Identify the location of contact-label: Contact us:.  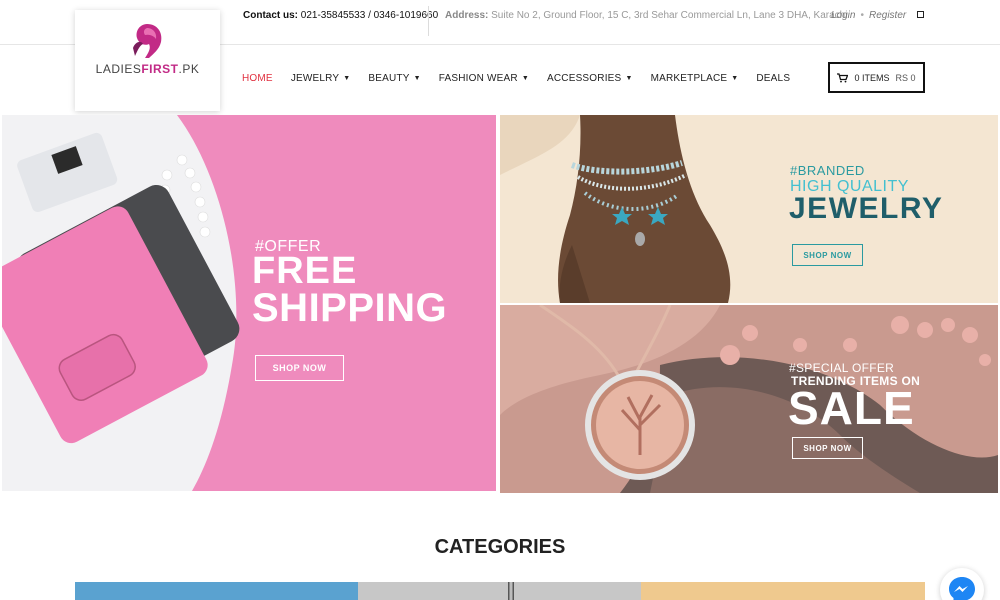
(270, 15).